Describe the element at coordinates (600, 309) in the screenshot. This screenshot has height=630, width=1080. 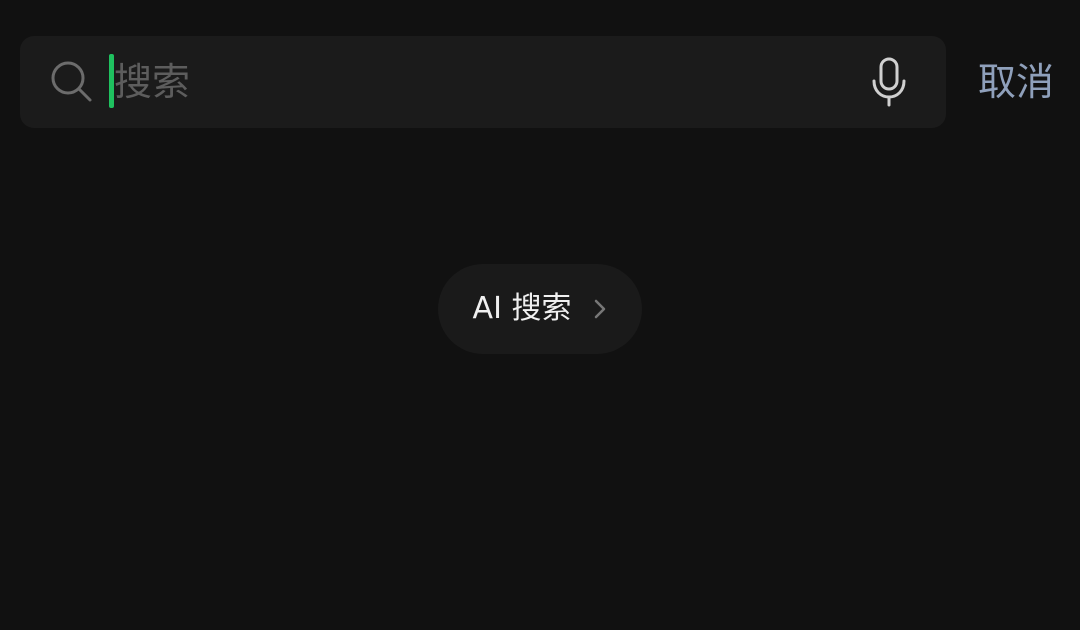
I see `chevron-right-icon` at that location.